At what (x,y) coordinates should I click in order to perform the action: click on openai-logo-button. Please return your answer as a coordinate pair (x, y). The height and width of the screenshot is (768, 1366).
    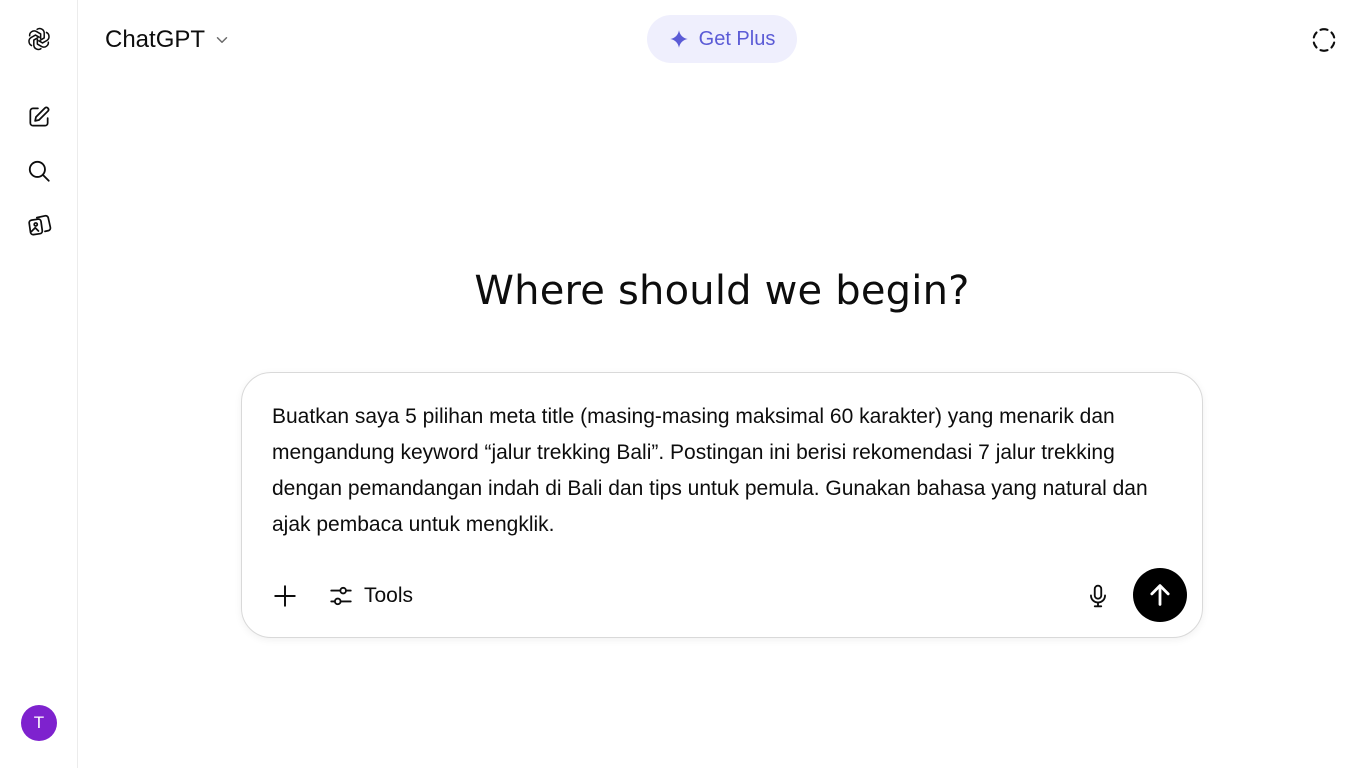
    Looking at the image, I should click on (39, 39).